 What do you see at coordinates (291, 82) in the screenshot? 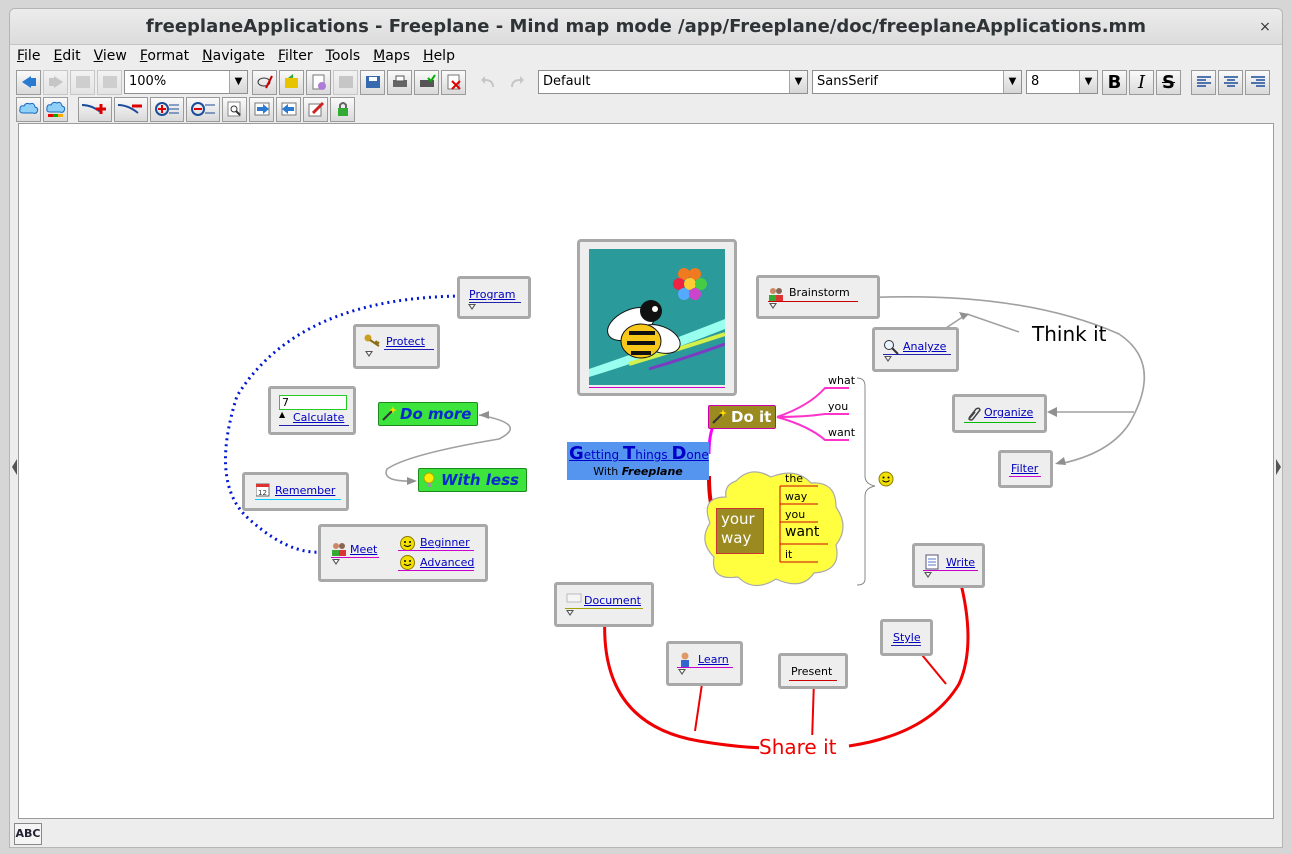
I see `open-button` at bounding box center [291, 82].